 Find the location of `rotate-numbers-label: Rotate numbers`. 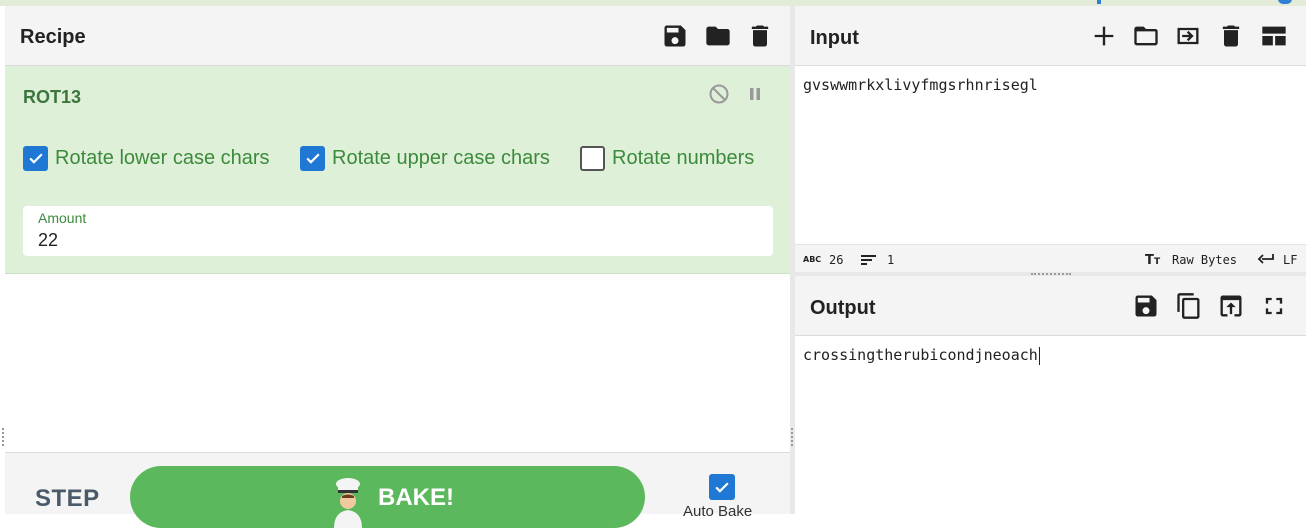

rotate-numbers-label: Rotate numbers is located at coordinates (683, 157).